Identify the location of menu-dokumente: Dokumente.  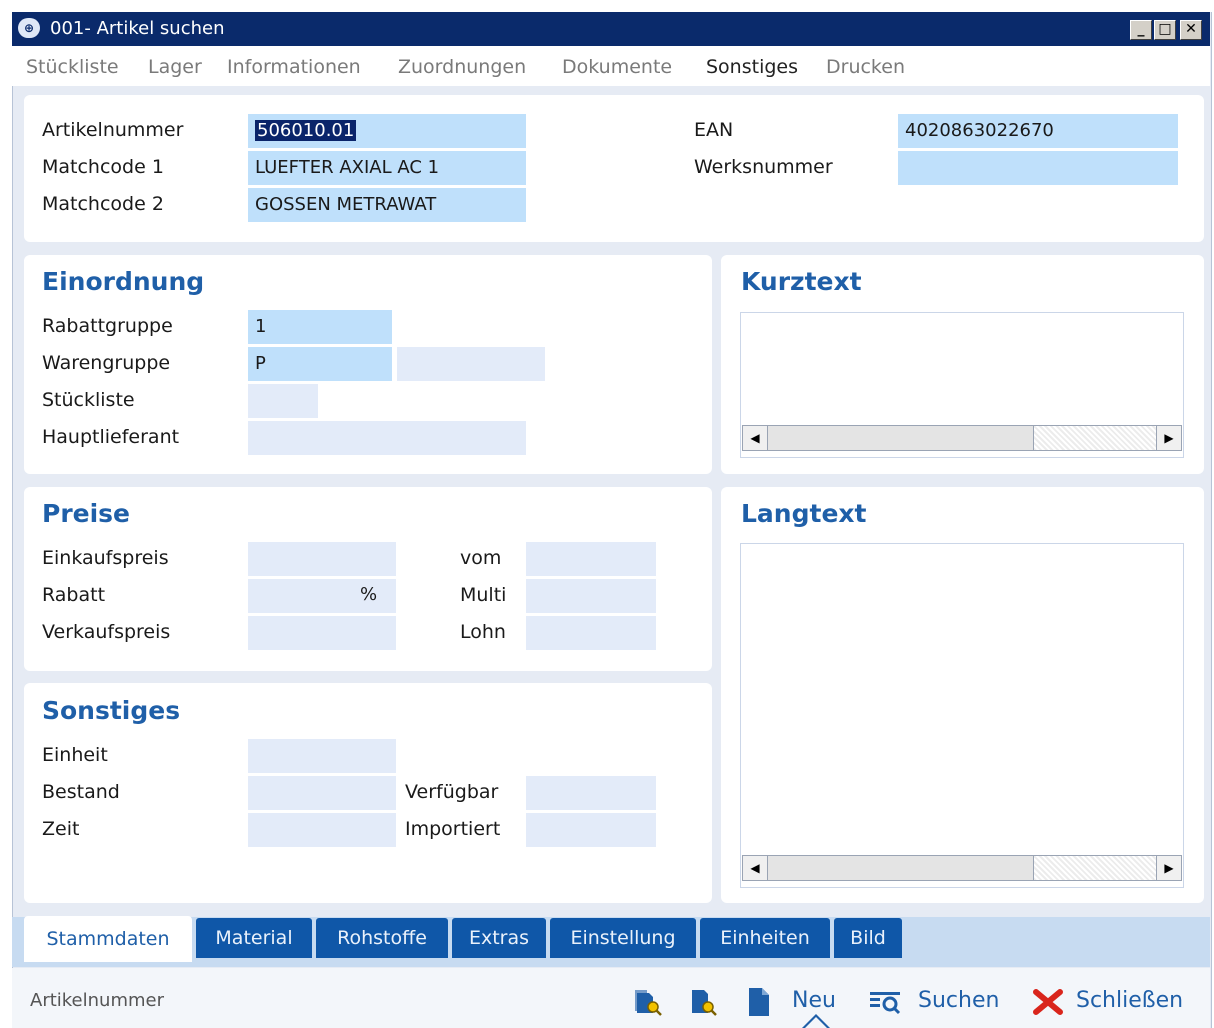
(617, 67).